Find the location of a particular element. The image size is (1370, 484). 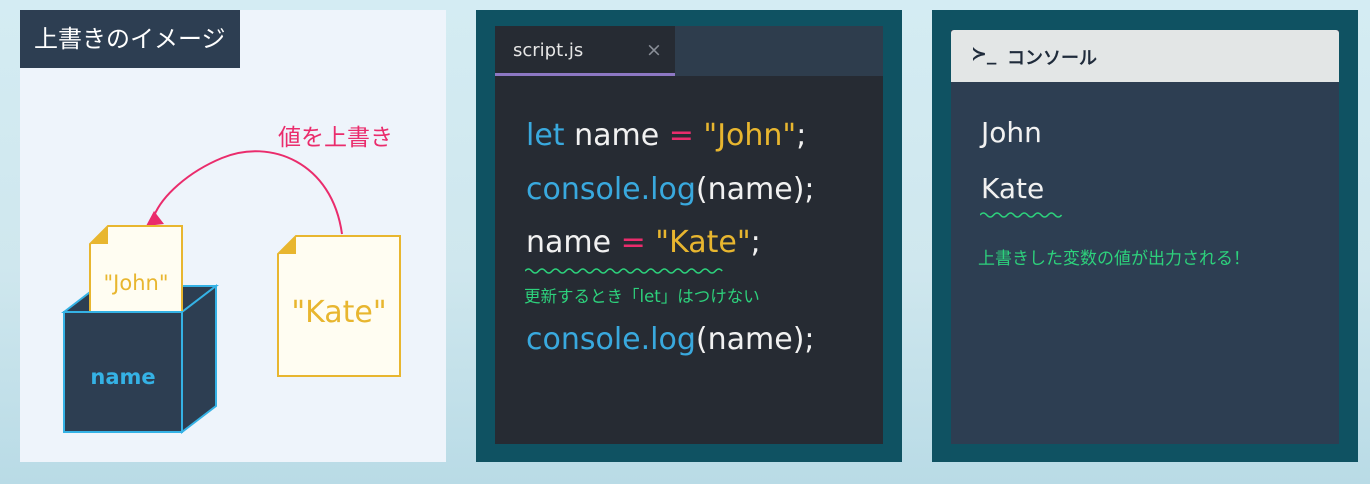

paper-john: "John" is located at coordinates (136, 271).